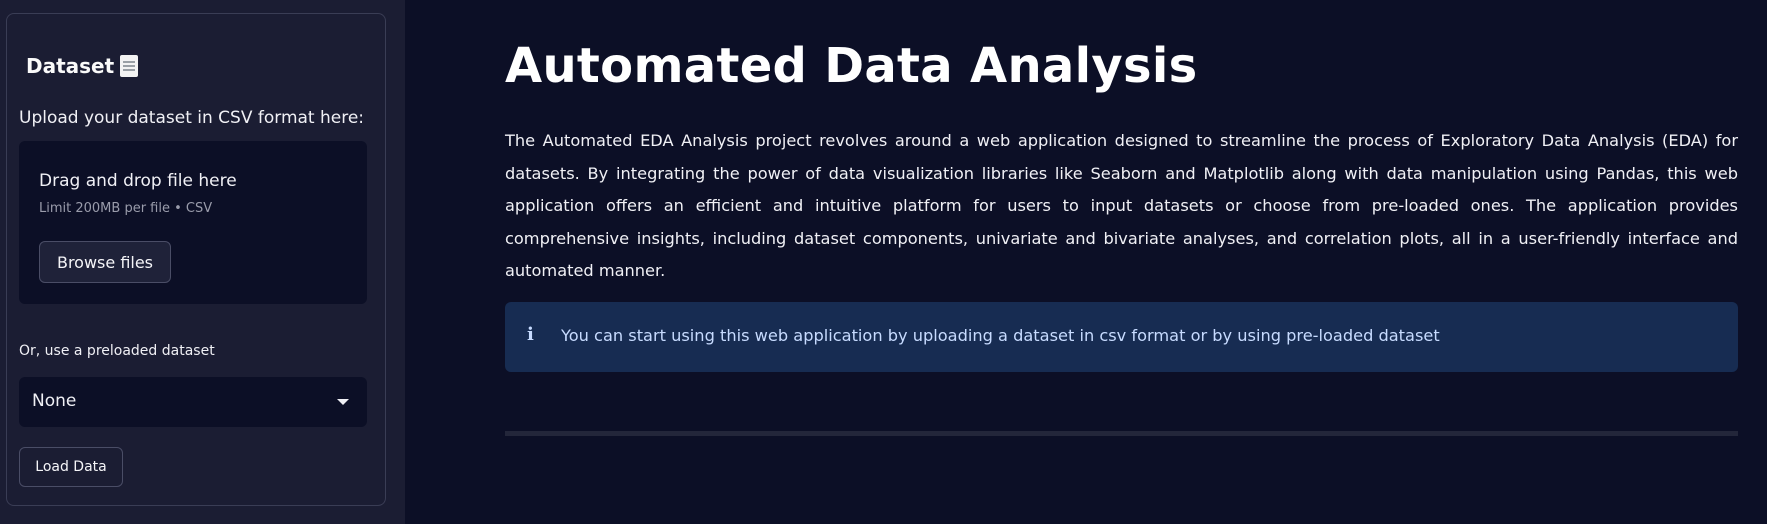  I want to click on divider, so click(1121, 433).